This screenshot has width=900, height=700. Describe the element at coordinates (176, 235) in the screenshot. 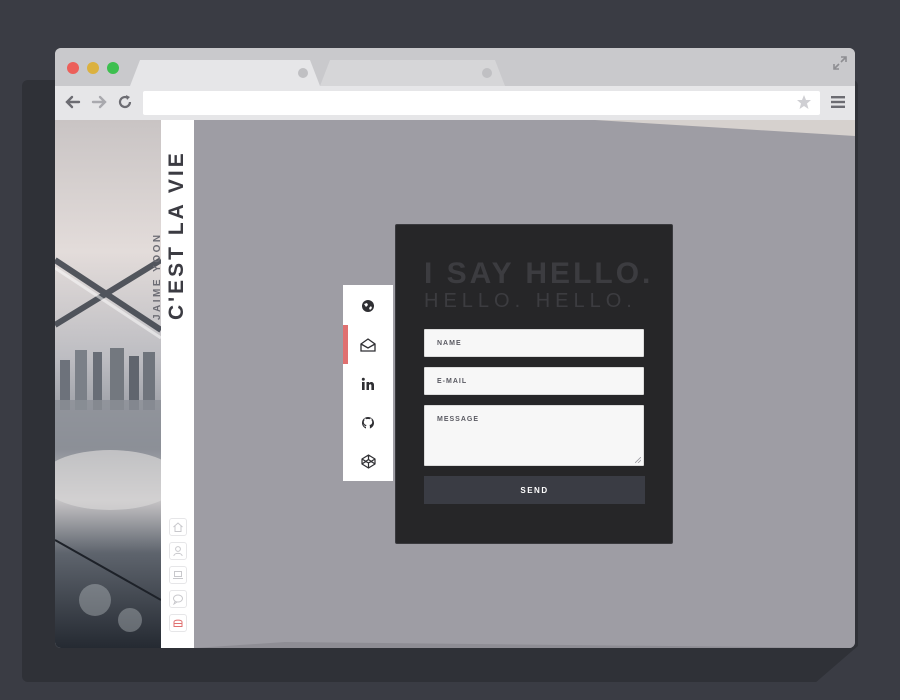

I see `site-title: C'EST LA VIE` at that location.